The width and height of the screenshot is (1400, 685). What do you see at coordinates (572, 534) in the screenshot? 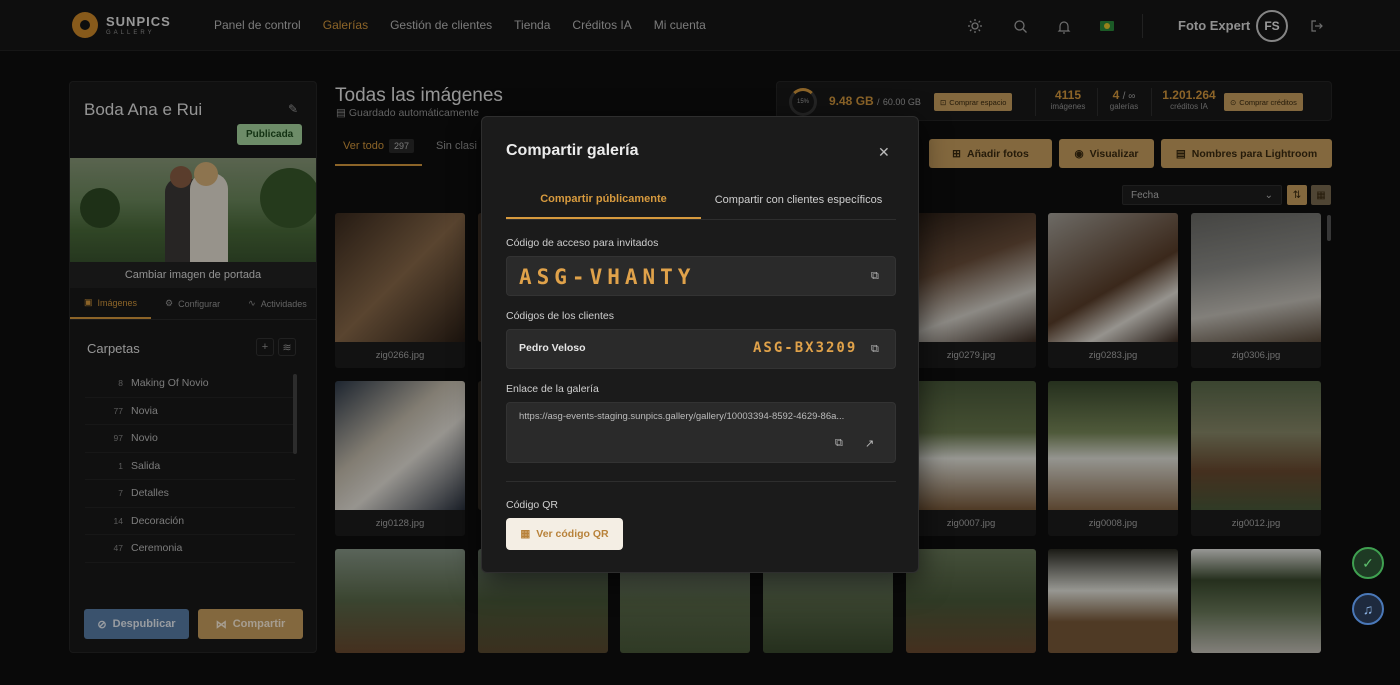
I see `view-qr-label: Ver código QR` at bounding box center [572, 534].